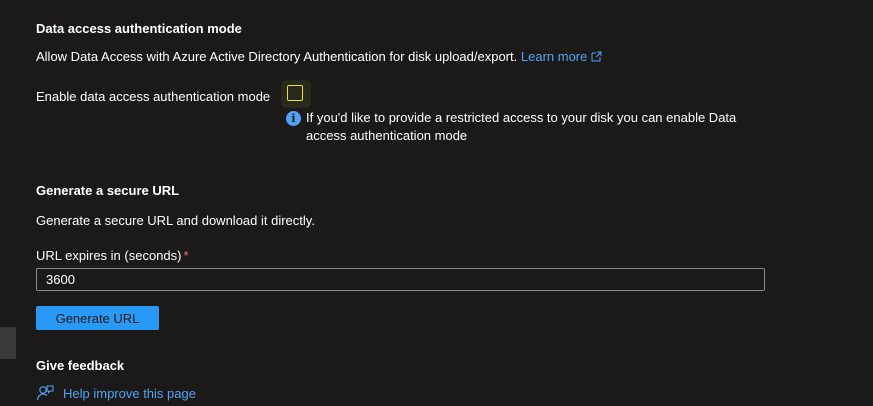  I want to click on help-improve-label: Help improve this page, so click(129, 393).